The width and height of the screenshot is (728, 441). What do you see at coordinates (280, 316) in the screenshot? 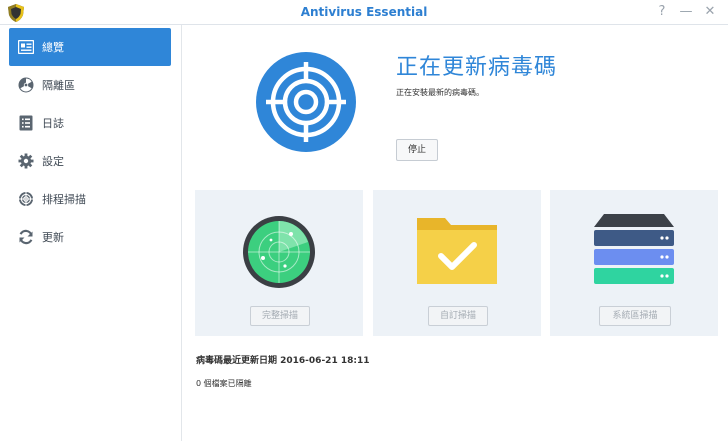
I see `full-scan-button: 完整掃描` at bounding box center [280, 316].